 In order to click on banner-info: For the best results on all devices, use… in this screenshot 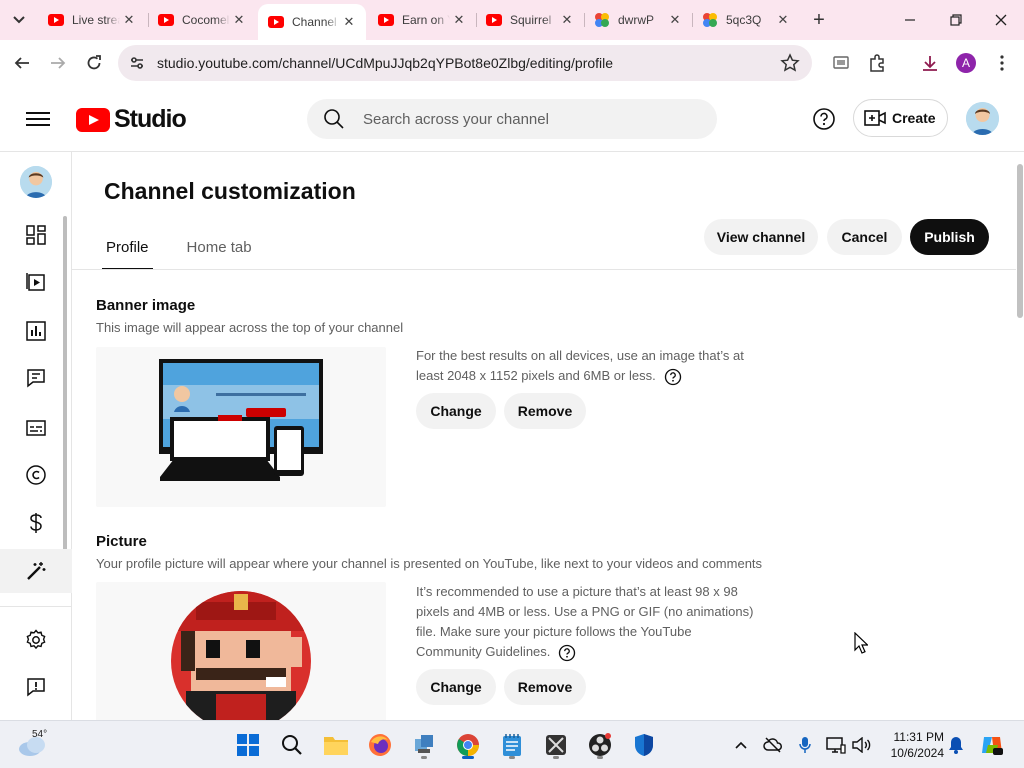, I will do `click(586, 366)`.